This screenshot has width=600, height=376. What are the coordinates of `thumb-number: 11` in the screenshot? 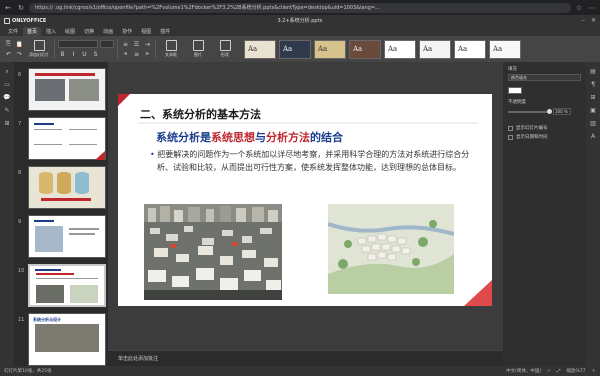 It's located at (21, 320).